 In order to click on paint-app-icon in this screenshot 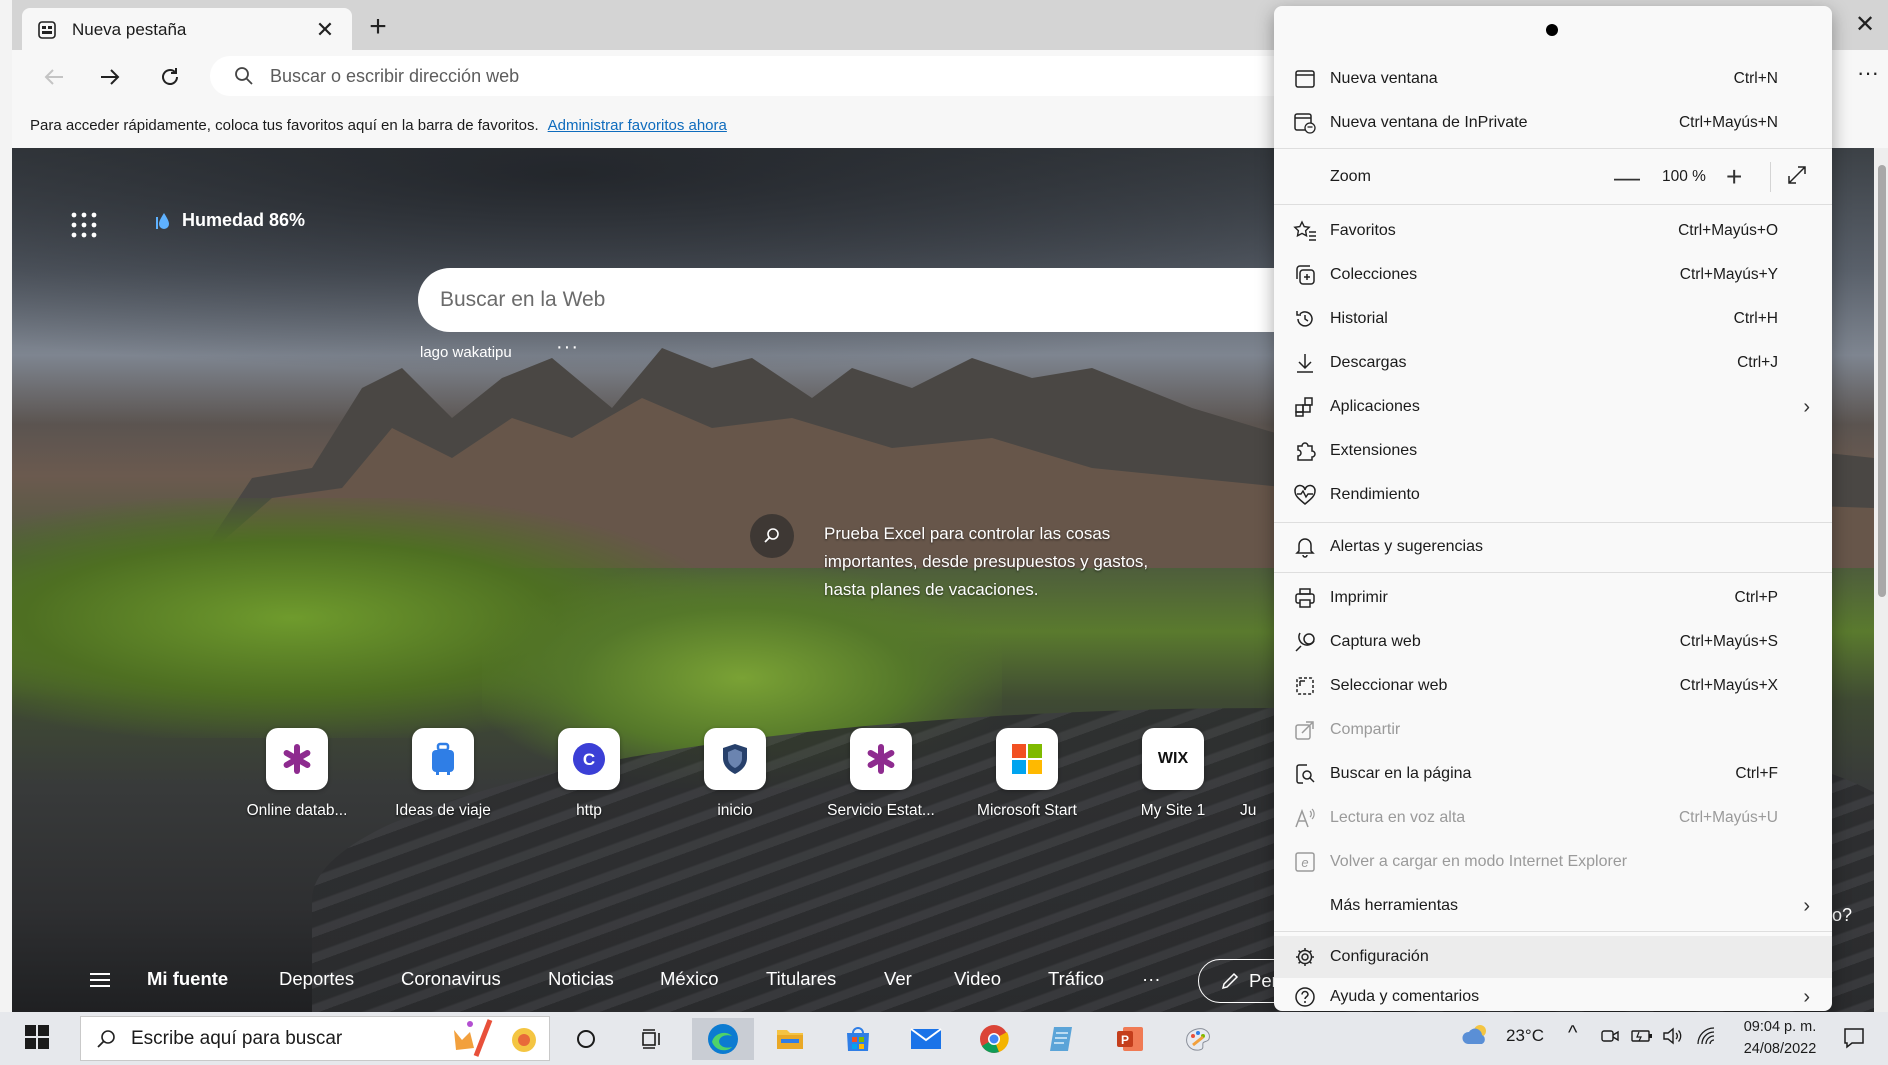, I will do `click(1198, 1039)`.